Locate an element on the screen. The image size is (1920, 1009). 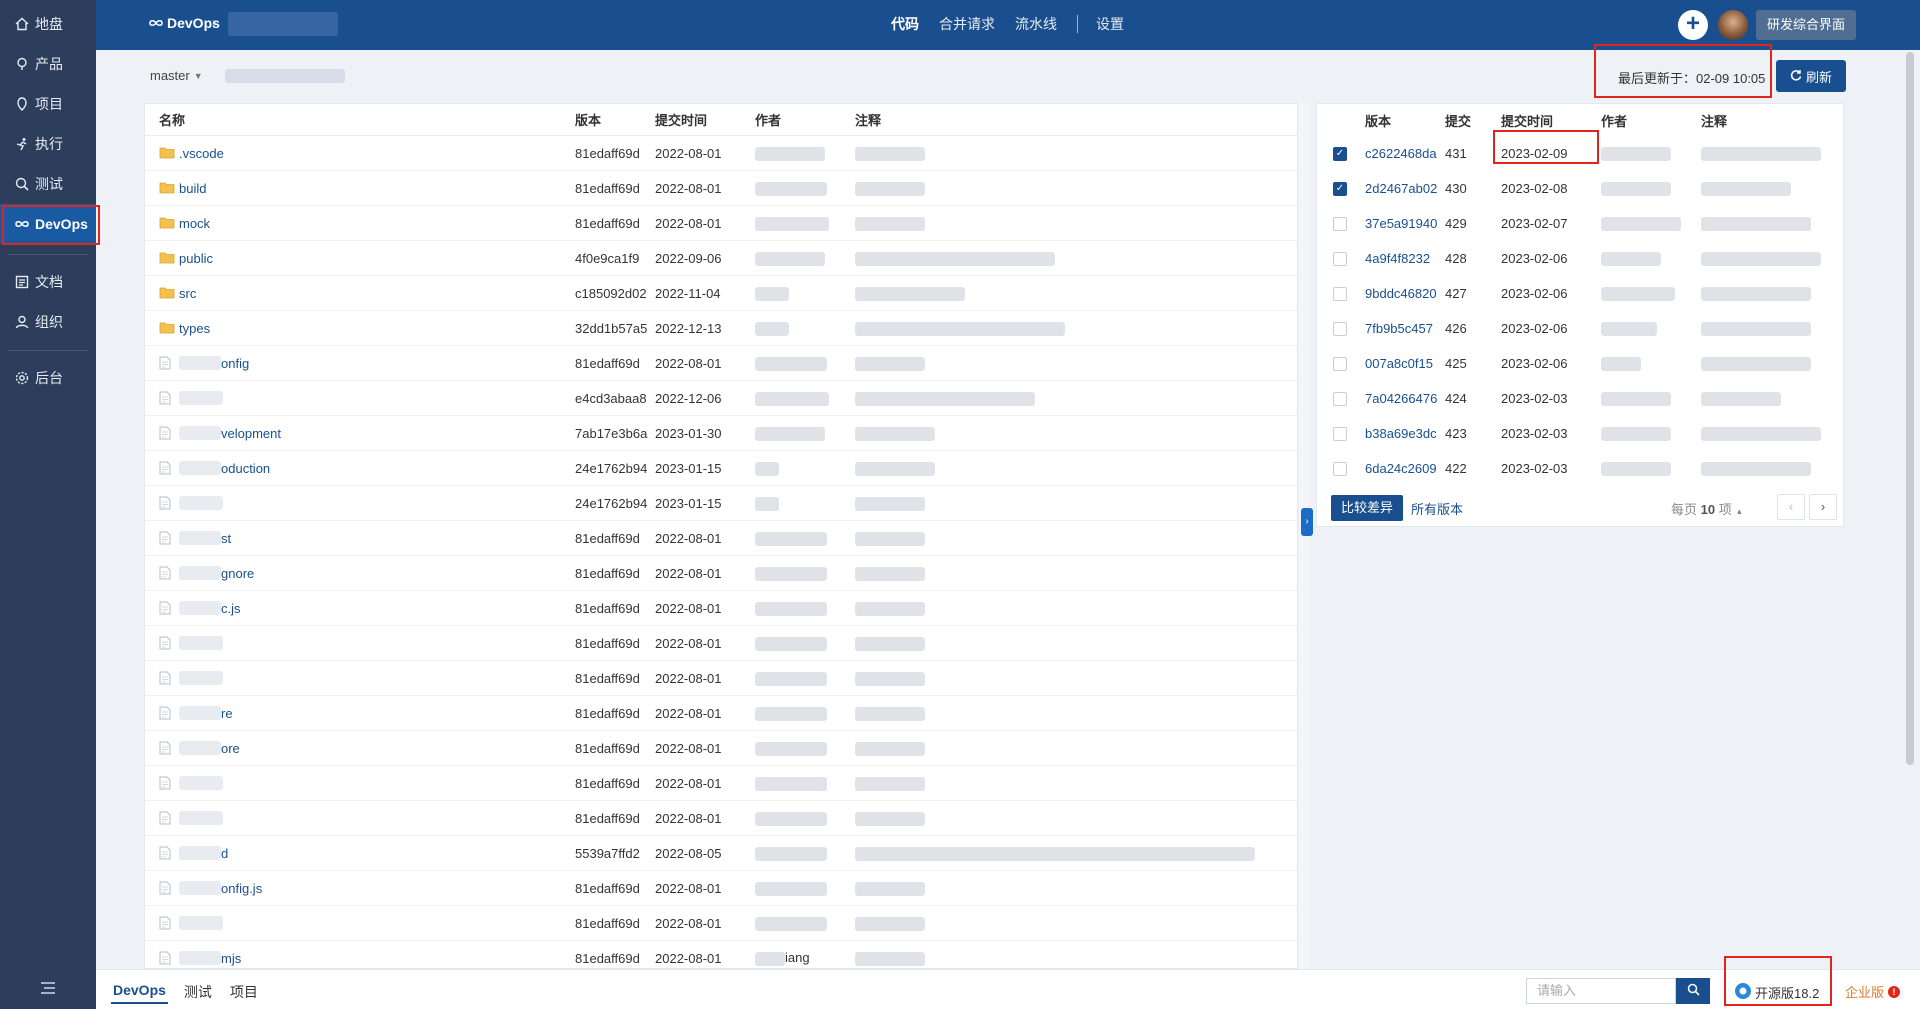
search-button is located at coordinates (1693, 991).